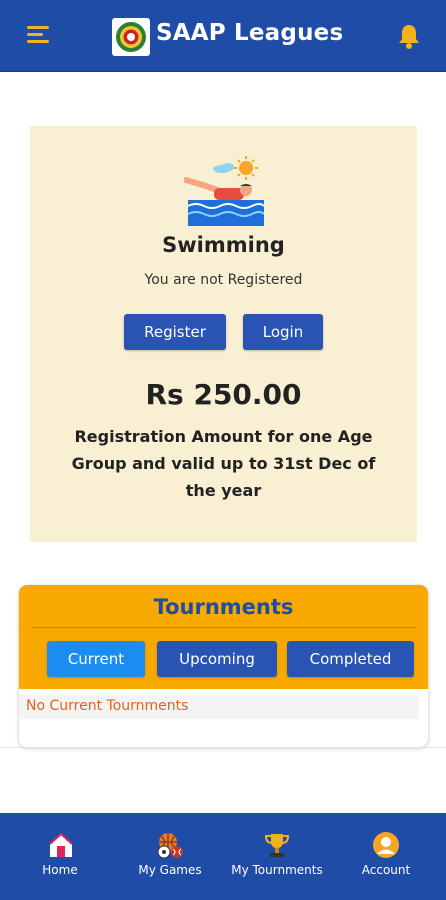  What do you see at coordinates (386, 870) in the screenshot?
I see `nav-label-account: Account` at bounding box center [386, 870].